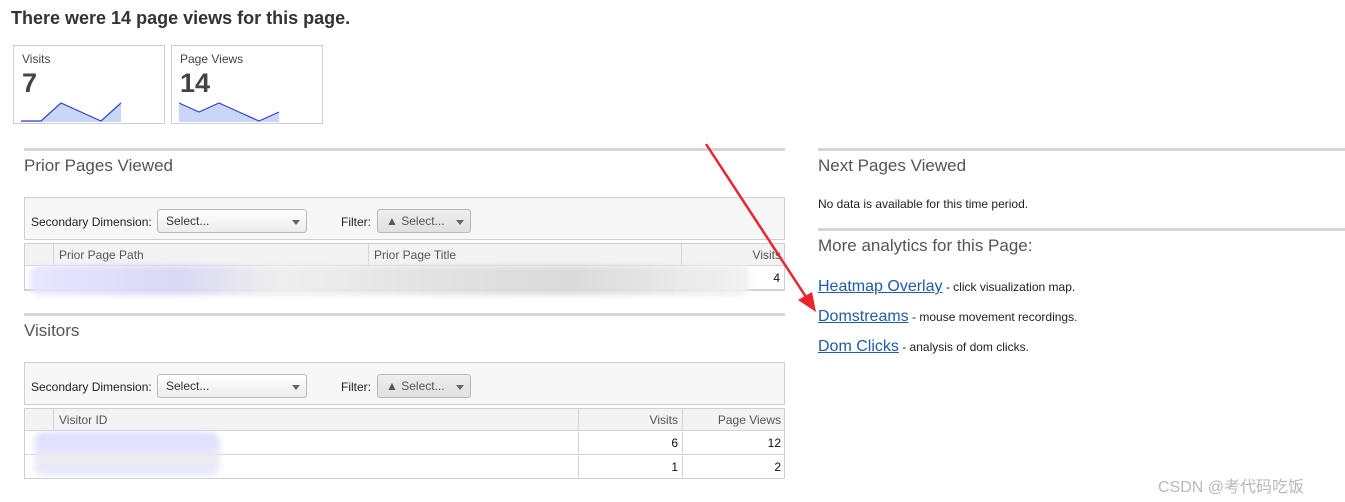 This screenshot has height=502, width=1345. I want to click on next-pages-title: Next Pages Viewed, so click(892, 165).